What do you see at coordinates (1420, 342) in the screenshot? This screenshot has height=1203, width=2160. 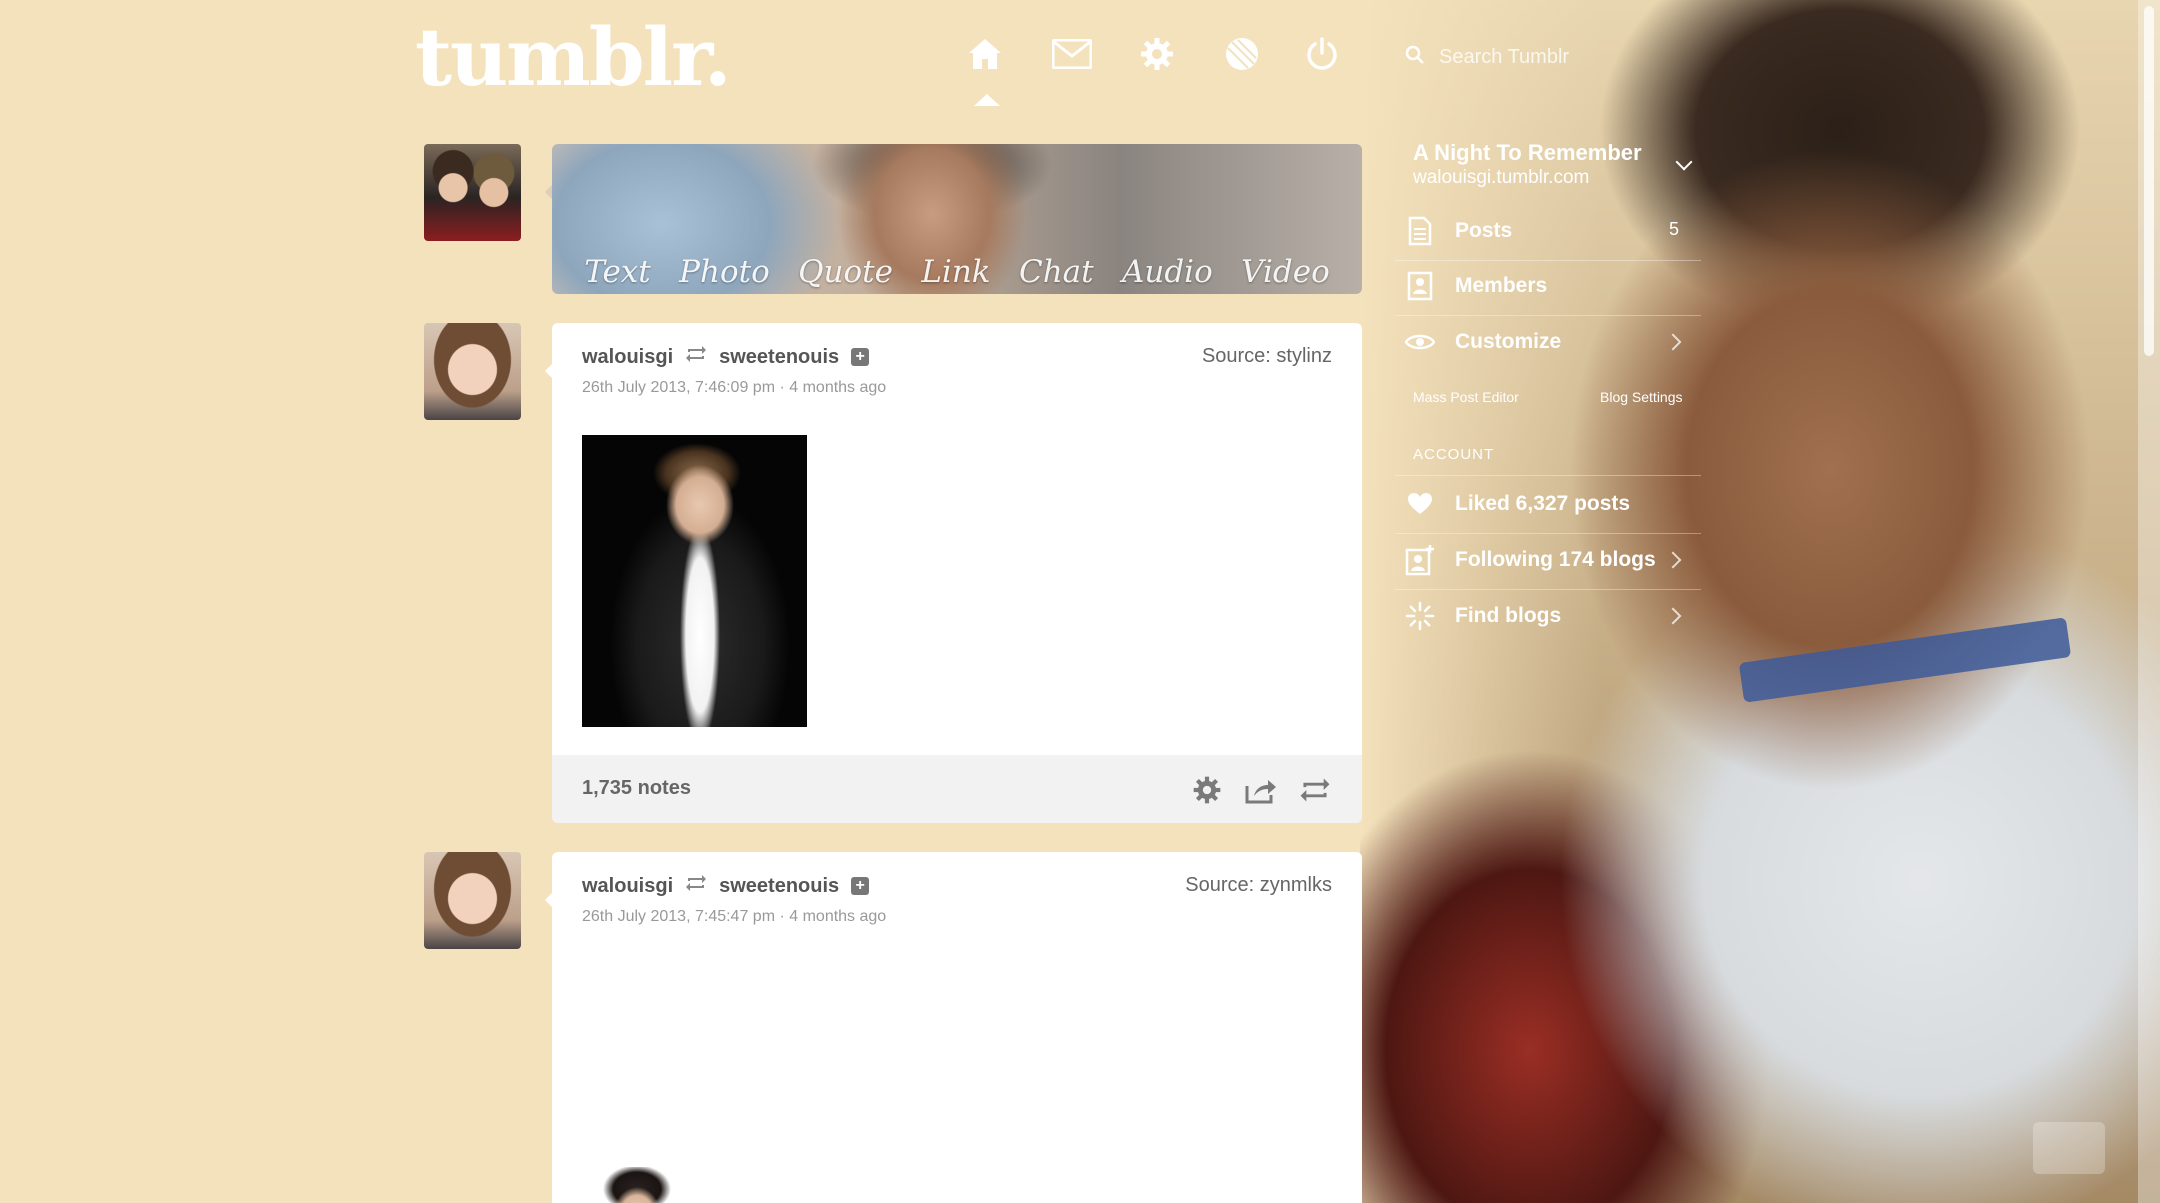 I see `eye-icon` at bounding box center [1420, 342].